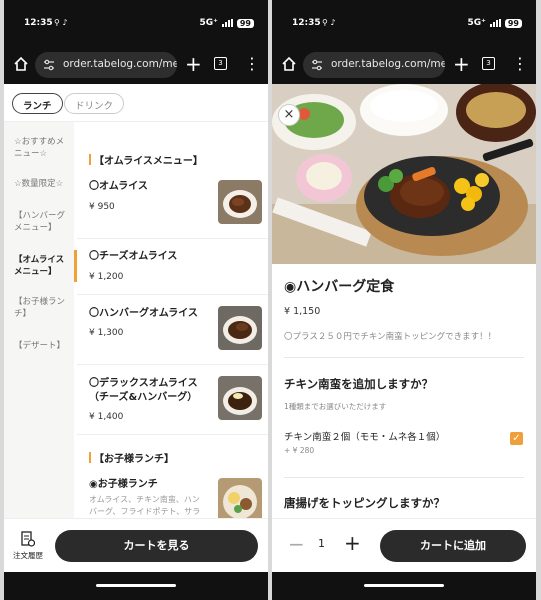 Image resolution: width=541 pixels, height=600 pixels. I want to click on menu-item-name: 〇チーズオムライス, so click(133, 256).